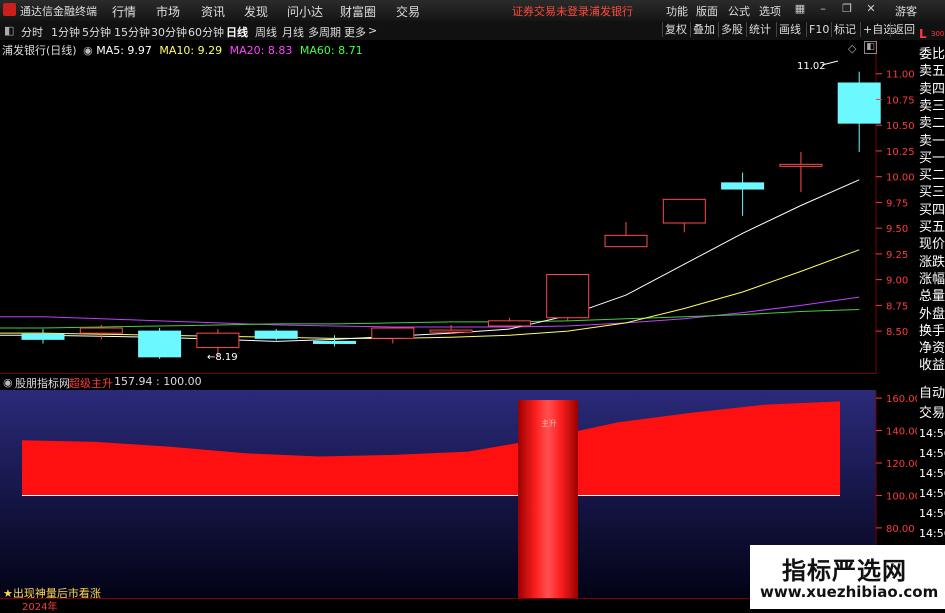  What do you see at coordinates (932, 245) in the screenshot?
I see `quote-label: 现价` at bounding box center [932, 245].